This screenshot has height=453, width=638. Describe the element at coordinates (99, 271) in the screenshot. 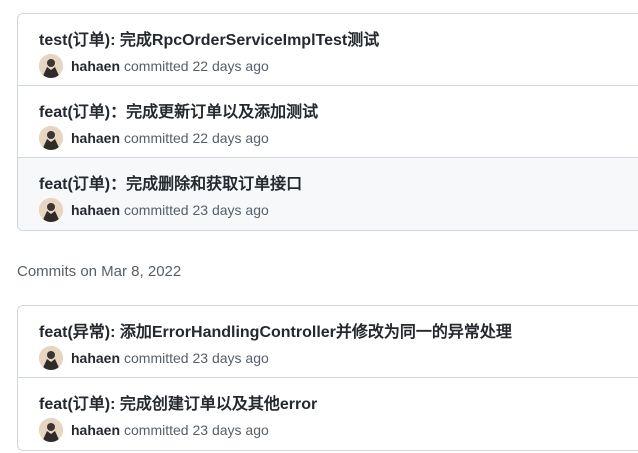

I see `commits-date-heading: Commits on Mar 8, 2022` at that location.